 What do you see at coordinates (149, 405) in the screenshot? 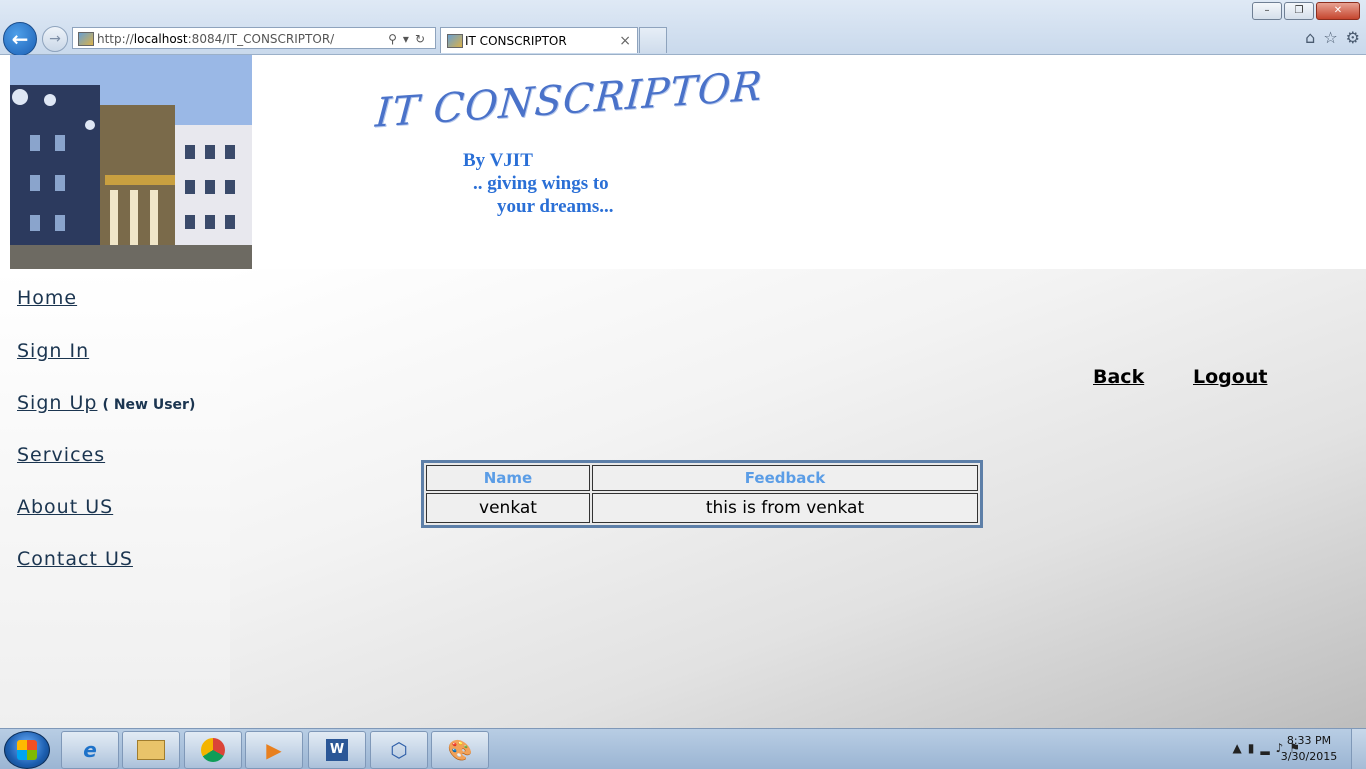
I see `sign-up-note: ( New User)` at bounding box center [149, 405].